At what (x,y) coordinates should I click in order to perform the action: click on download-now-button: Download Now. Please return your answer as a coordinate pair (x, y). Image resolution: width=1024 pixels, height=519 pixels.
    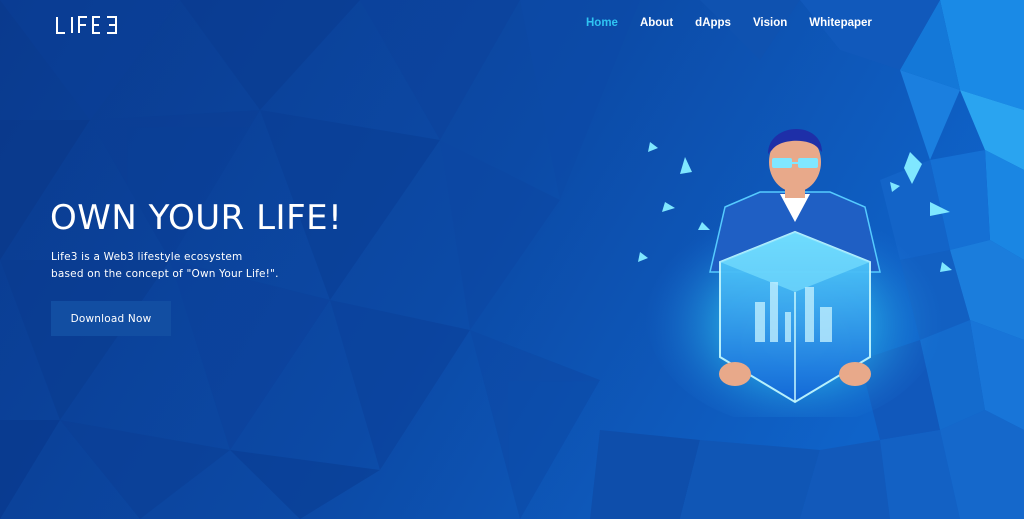
    Looking at the image, I should click on (111, 318).